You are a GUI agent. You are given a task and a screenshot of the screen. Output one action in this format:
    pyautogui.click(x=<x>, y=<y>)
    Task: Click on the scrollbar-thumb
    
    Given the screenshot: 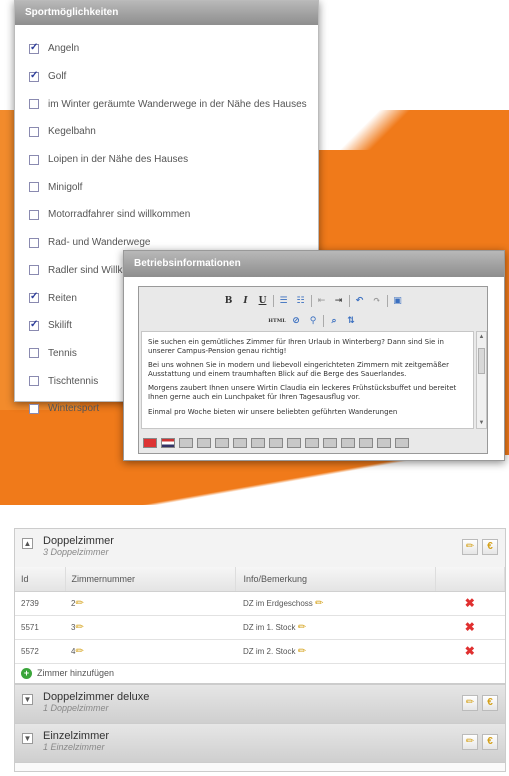 What is the action you would take?
    pyautogui.click(x=481, y=361)
    